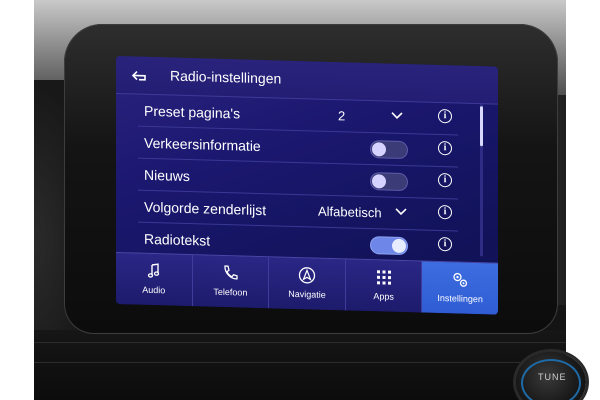 This screenshot has height=400, width=600. I want to click on page-title: Radio-instellingen, so click(226, 77).